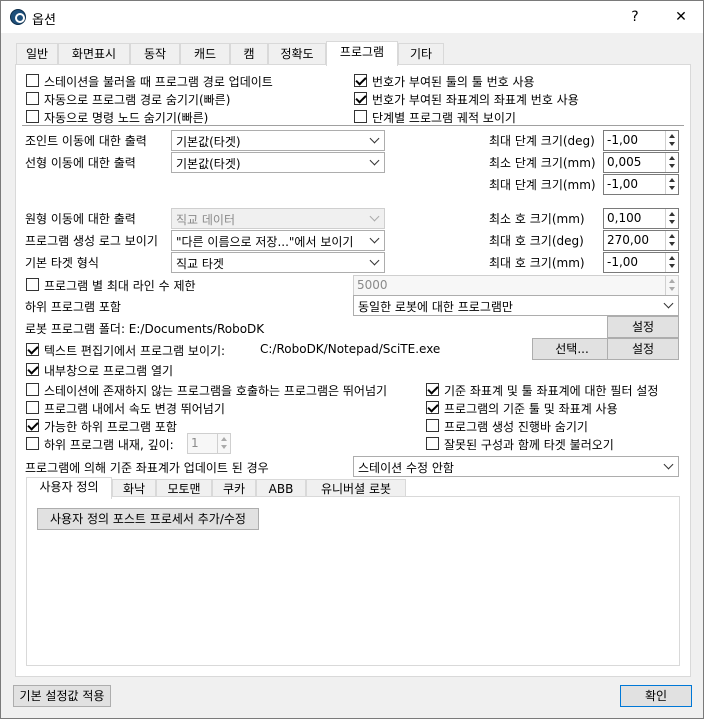  Describe the element at coordinates (80, 219) in the screenshot. I see `label-circular-output: 원형 이동에 대한 출력` at that location.